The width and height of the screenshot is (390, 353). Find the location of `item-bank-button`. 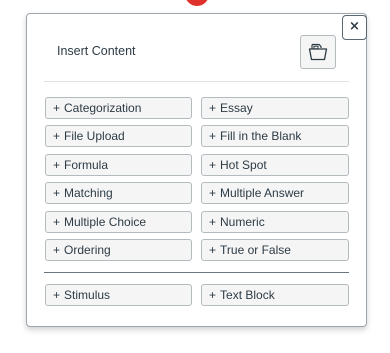

item-bank-button is located at coordinates (318, 52).